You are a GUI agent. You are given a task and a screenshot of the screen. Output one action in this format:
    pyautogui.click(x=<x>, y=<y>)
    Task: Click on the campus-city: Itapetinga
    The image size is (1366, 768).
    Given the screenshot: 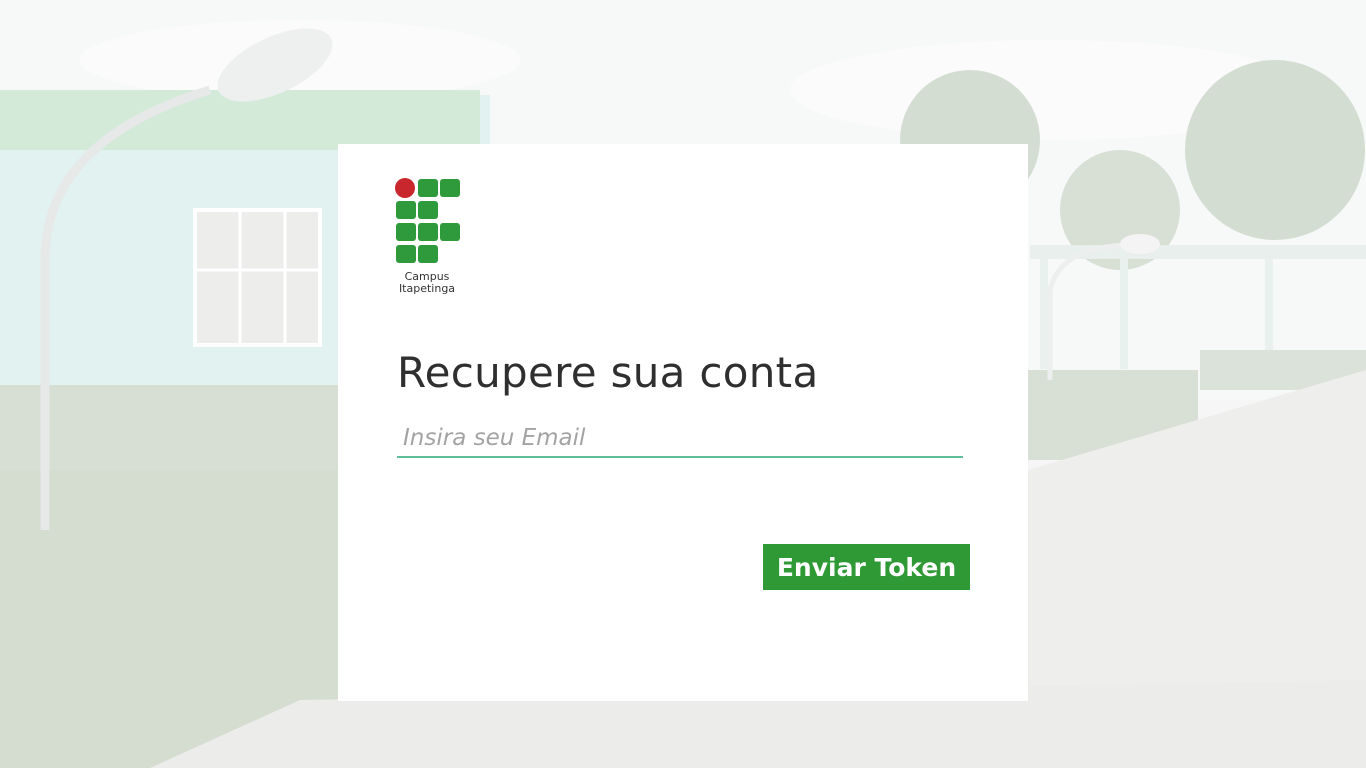 What is the action you would take?
    pyautogui.click(x=427, y=288)
    